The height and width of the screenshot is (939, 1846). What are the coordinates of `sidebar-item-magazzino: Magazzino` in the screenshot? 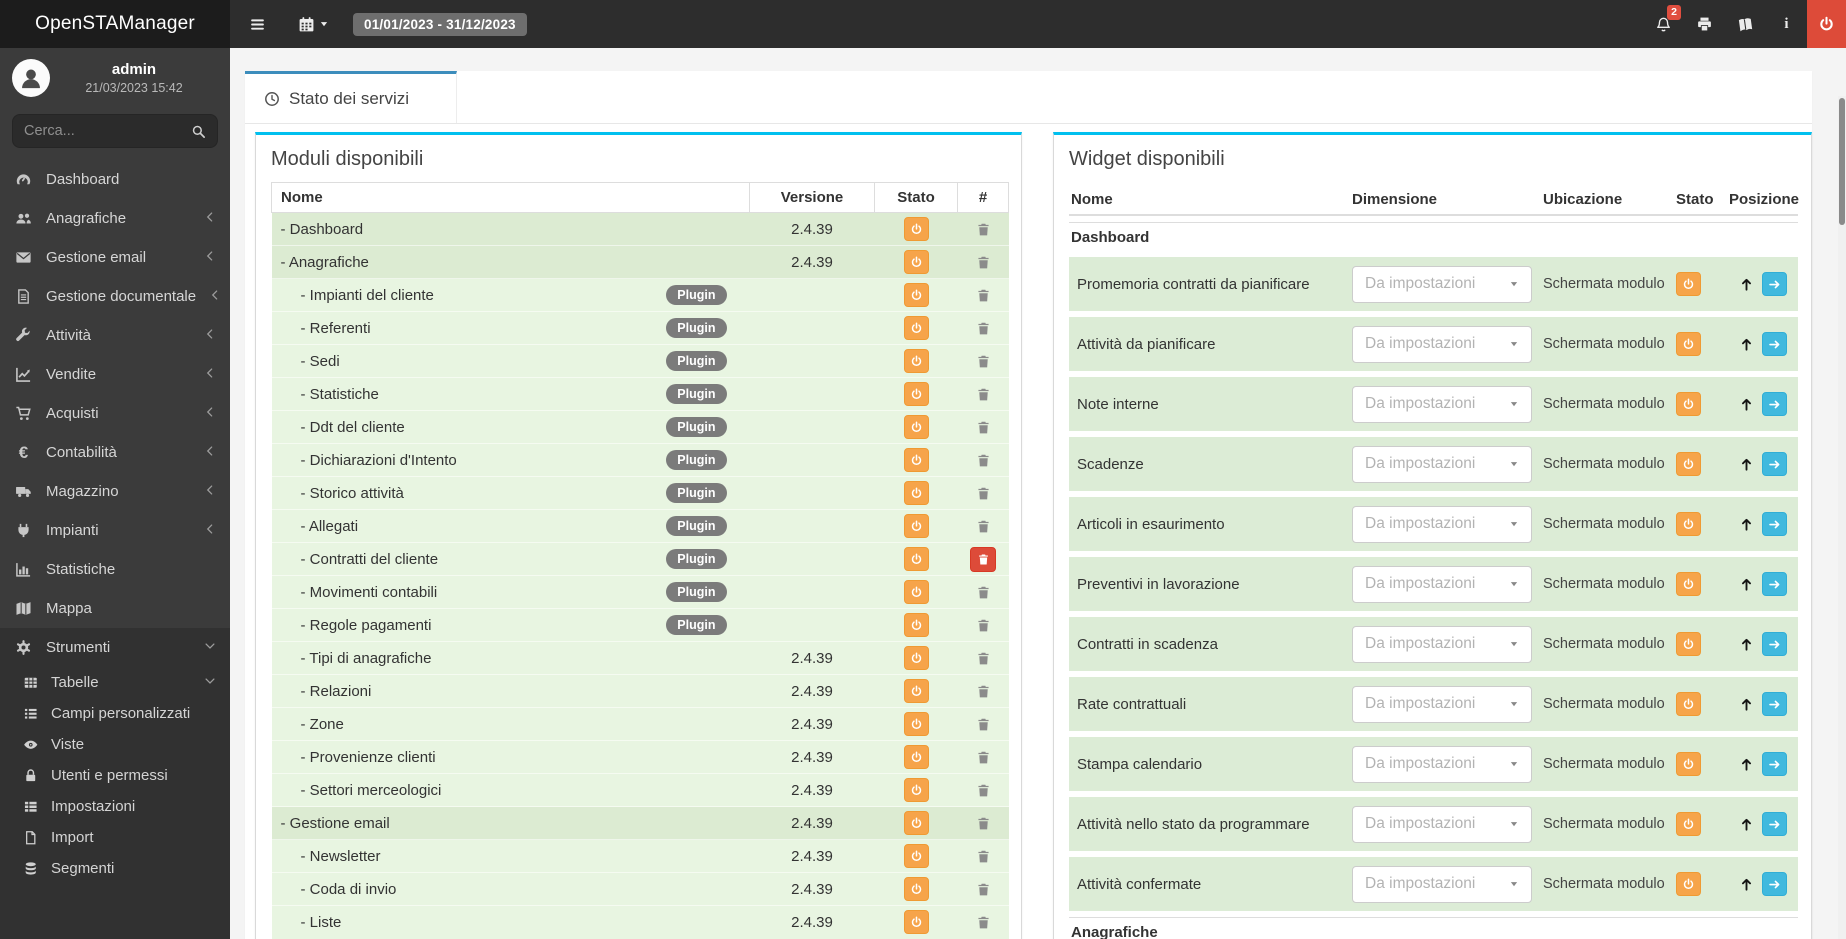 It's located at (115, 491).